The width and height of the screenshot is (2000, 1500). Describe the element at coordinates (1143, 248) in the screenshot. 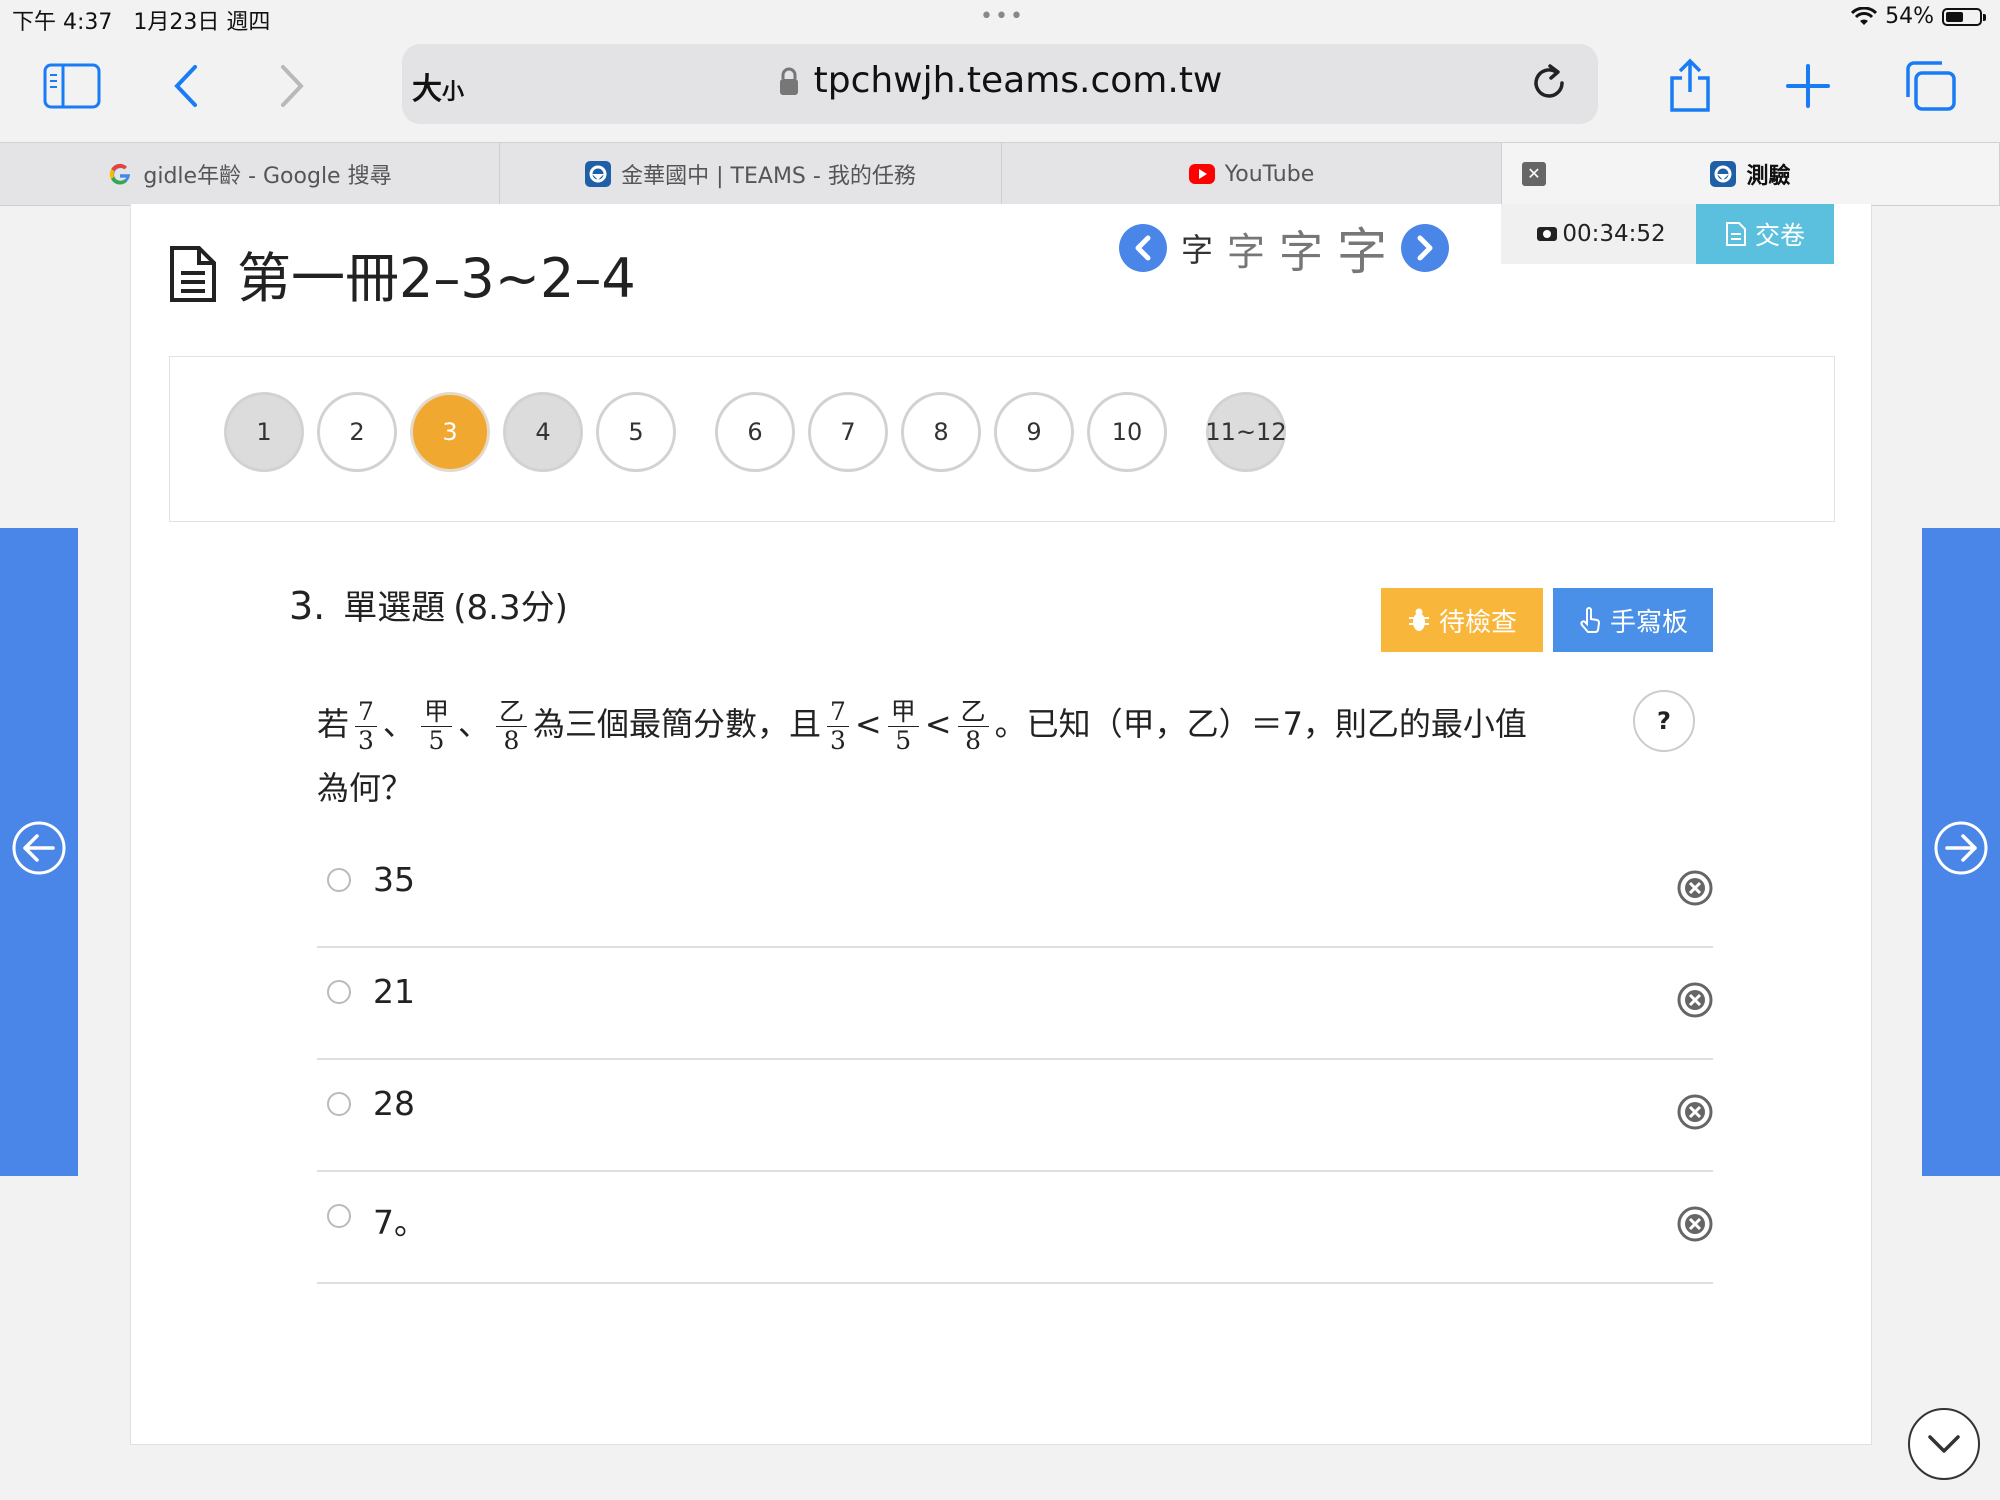

I see `font-smaller-icon` at that location.